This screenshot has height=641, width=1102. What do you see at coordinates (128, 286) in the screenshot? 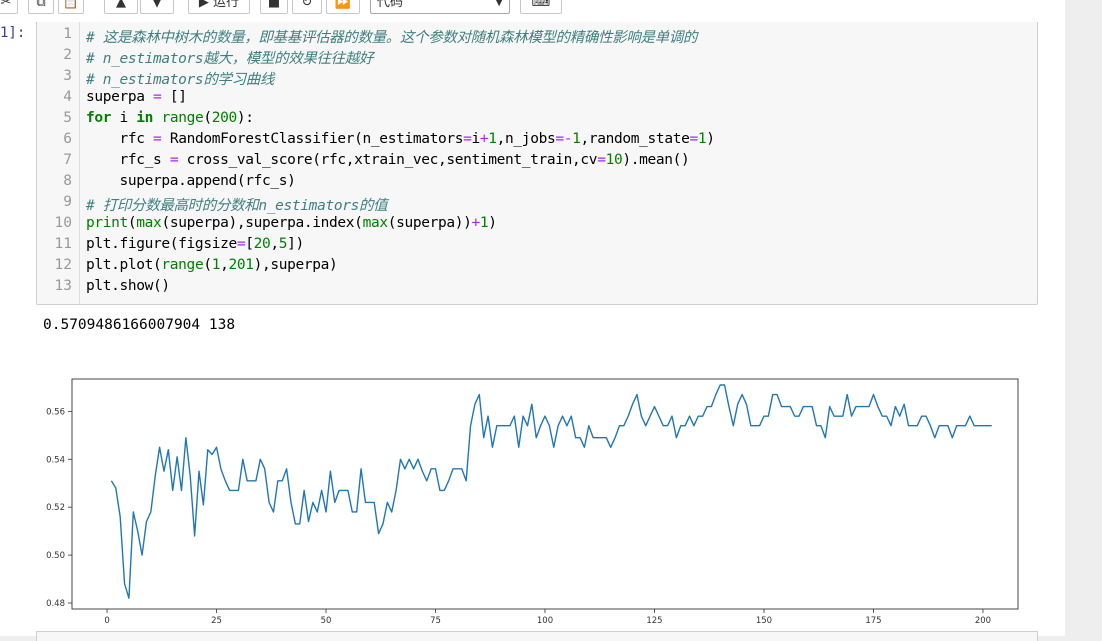
I see `code-line: plt.show()` at bounding box center [128, 286].